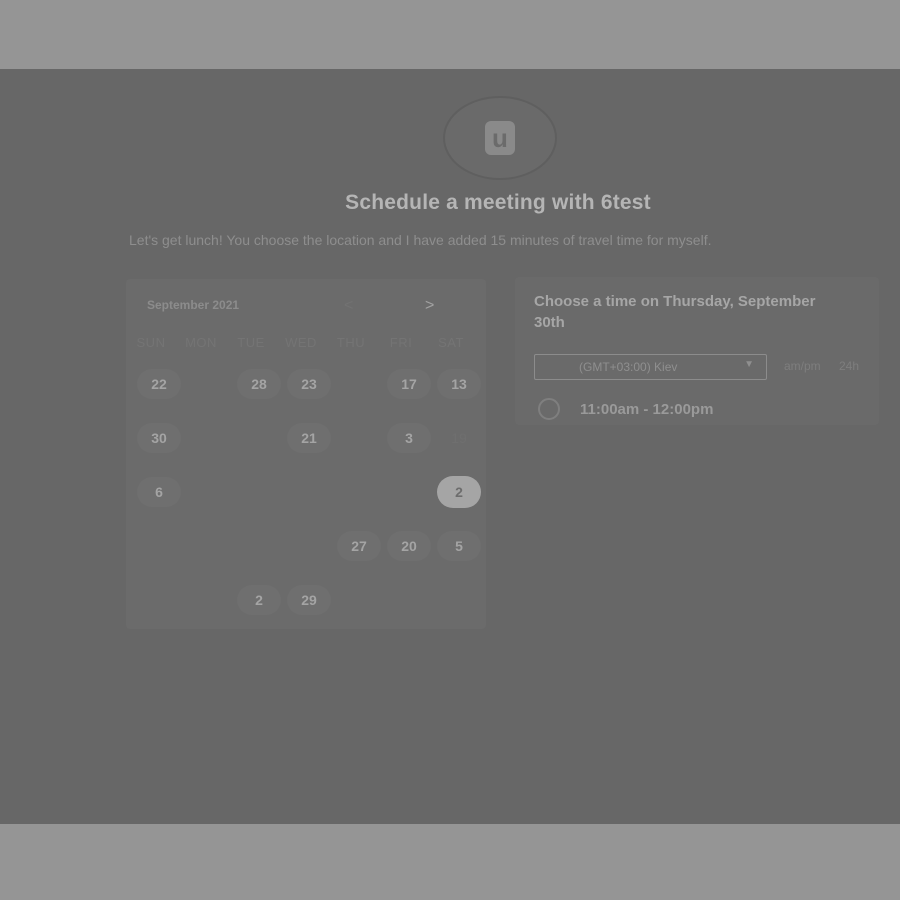  What do you see at coordinates (409, 546) in the screenshot?
I see `calendar-day: 20` at bounding box center [409, 546].